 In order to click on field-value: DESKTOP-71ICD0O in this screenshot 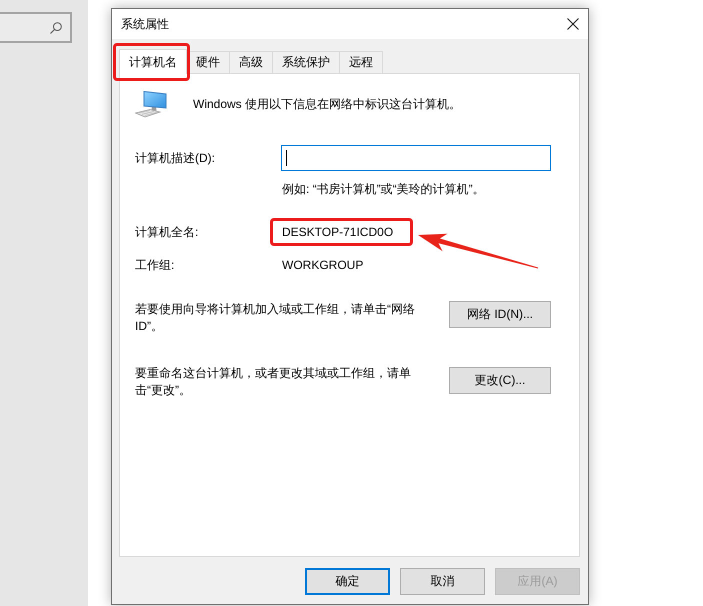, I will do `click(338, 232)`.